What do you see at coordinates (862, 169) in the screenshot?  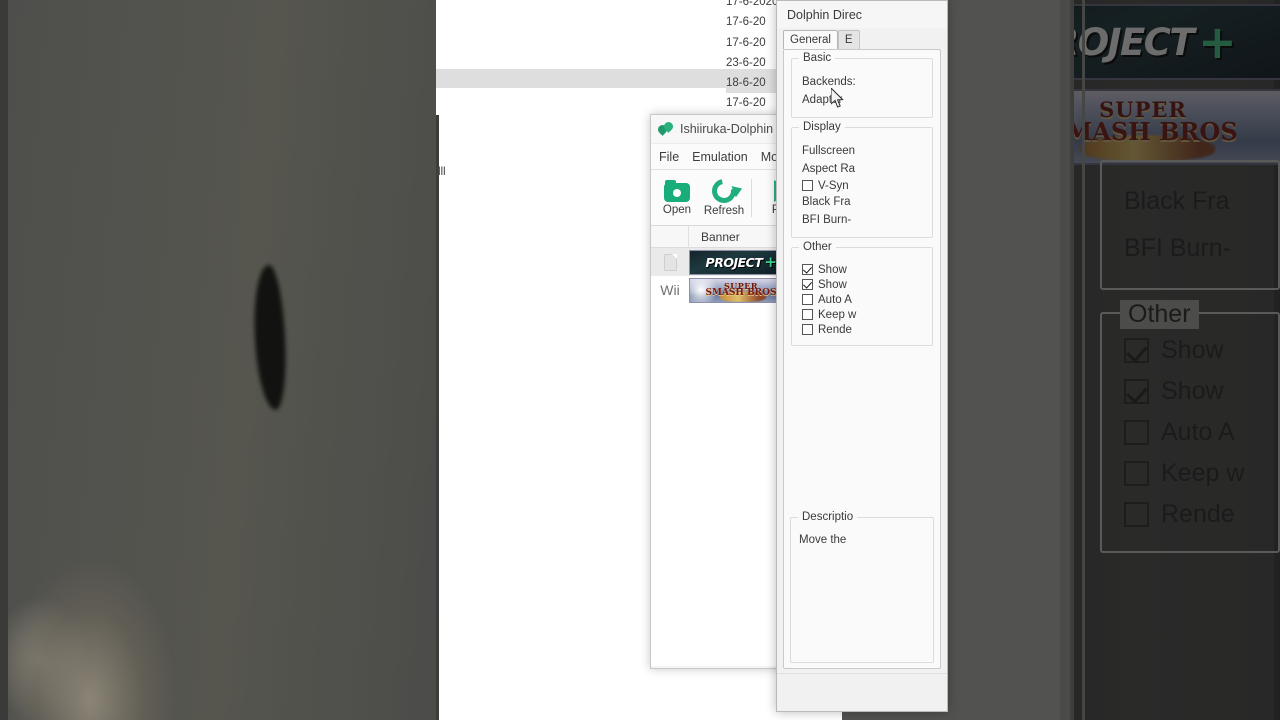 I see `setting-aspect-ratio-label: Aspect Ra` at bounding box center [862, 169].